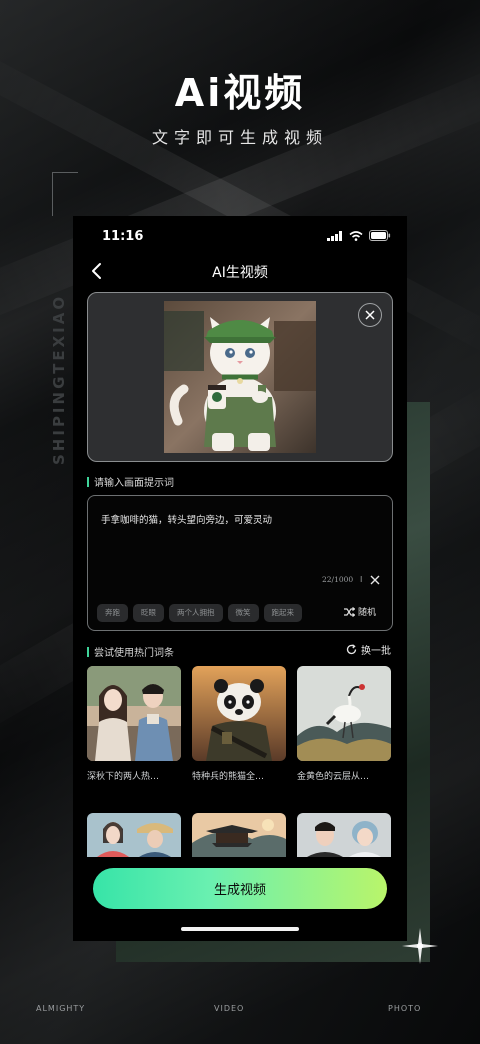 The height and width of the screenshot is (1044, 480). I want to click on generate-video-button: 生成视频, so click(240, 888).